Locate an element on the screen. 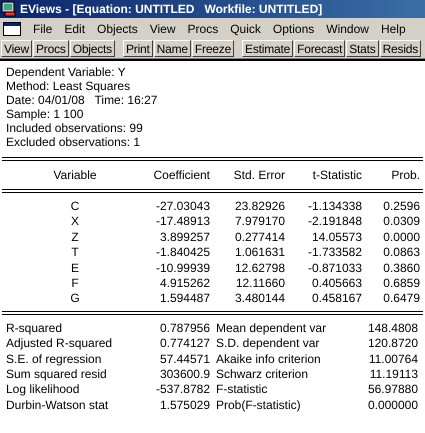 The width and height of the screenshot is (425, 433). app-icon is located at coordinates (9, 9).